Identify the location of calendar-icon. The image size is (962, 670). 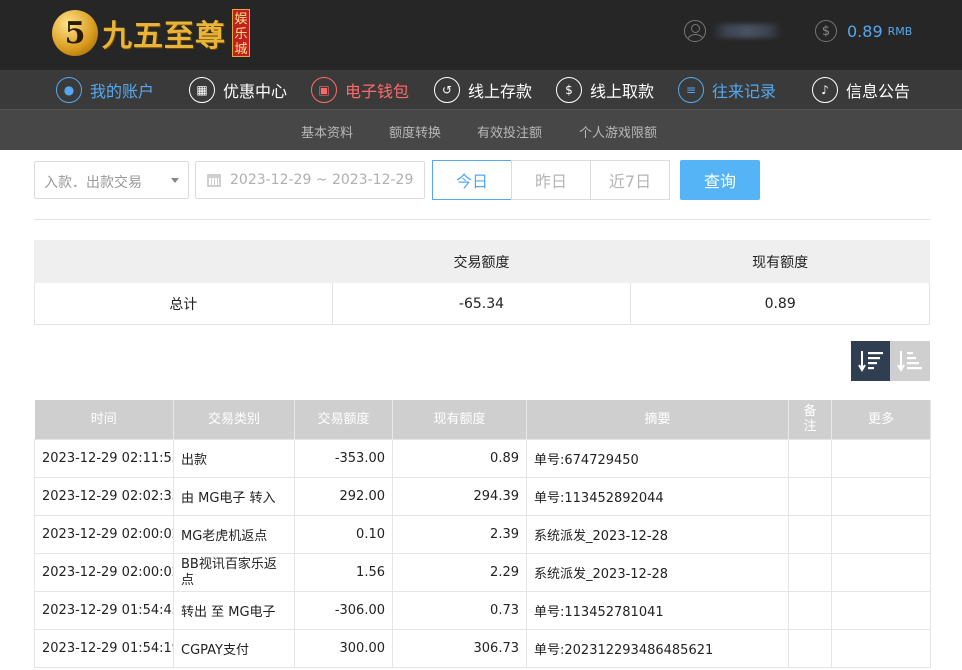
(214, 180).